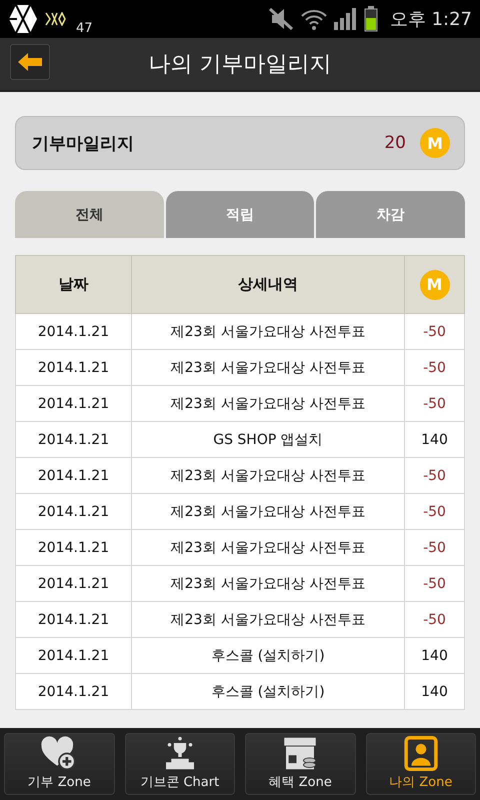 Image resolution: width=480 pixels, height=800 pixels. I want to click on signal-icon, so click(346, 19).